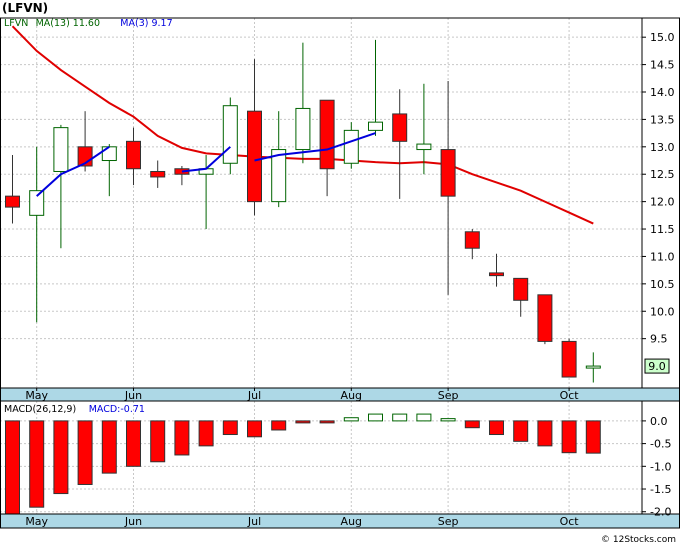 The width and height of the screenshot is (680, 546). What do you see at coordinates (638, 540) in the screenshot?
I see `footer-credit: © 12Stocks.com` at bounding box center [638, 540].